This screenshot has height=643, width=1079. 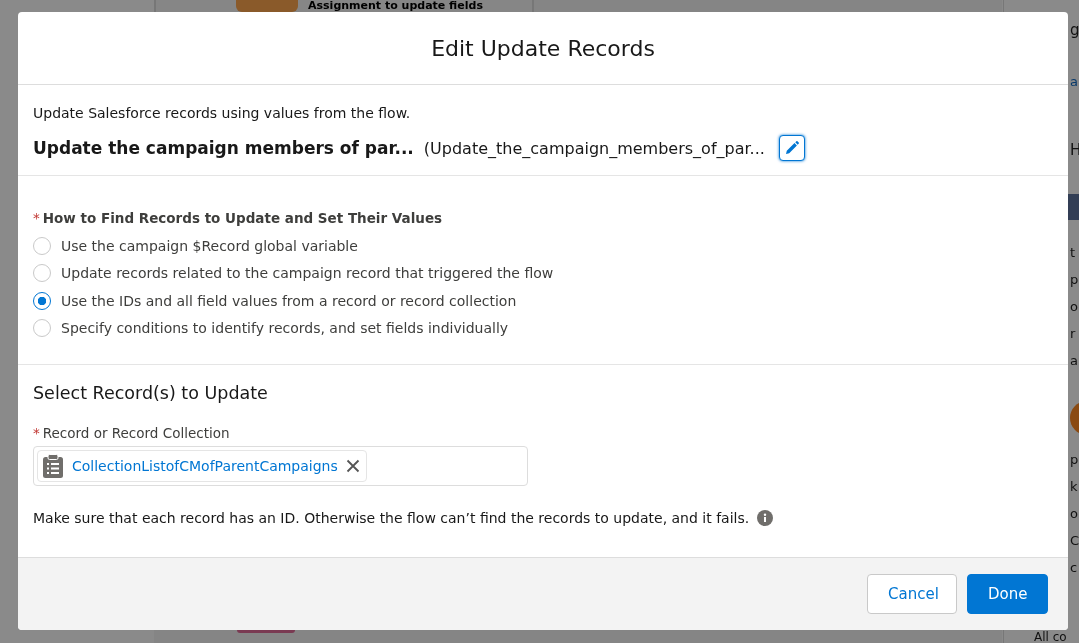 What do you see at coordinates (136, 433) in the screenshot?
I see `field-label: Record or Record Collection` at bounding box center [136, 433].